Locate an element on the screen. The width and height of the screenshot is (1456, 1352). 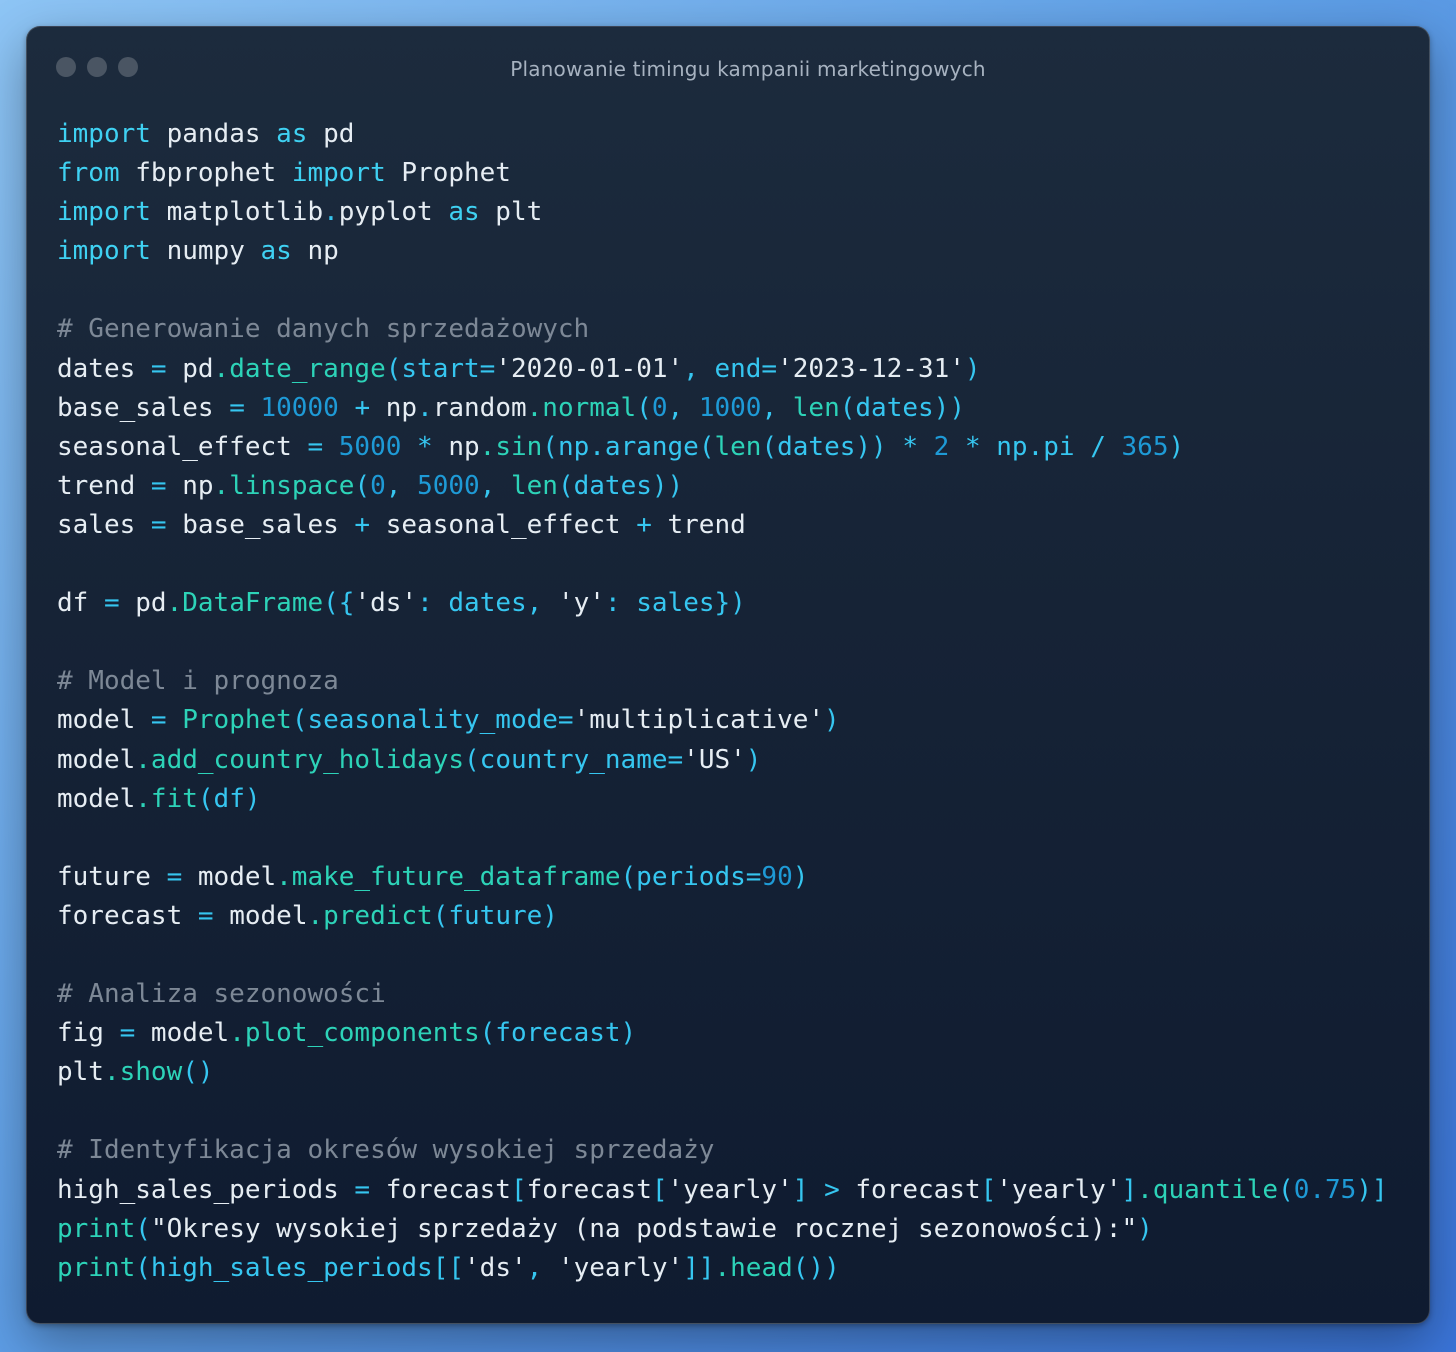
code-token: # Model i prognoza is located at coordinates (198, 681).